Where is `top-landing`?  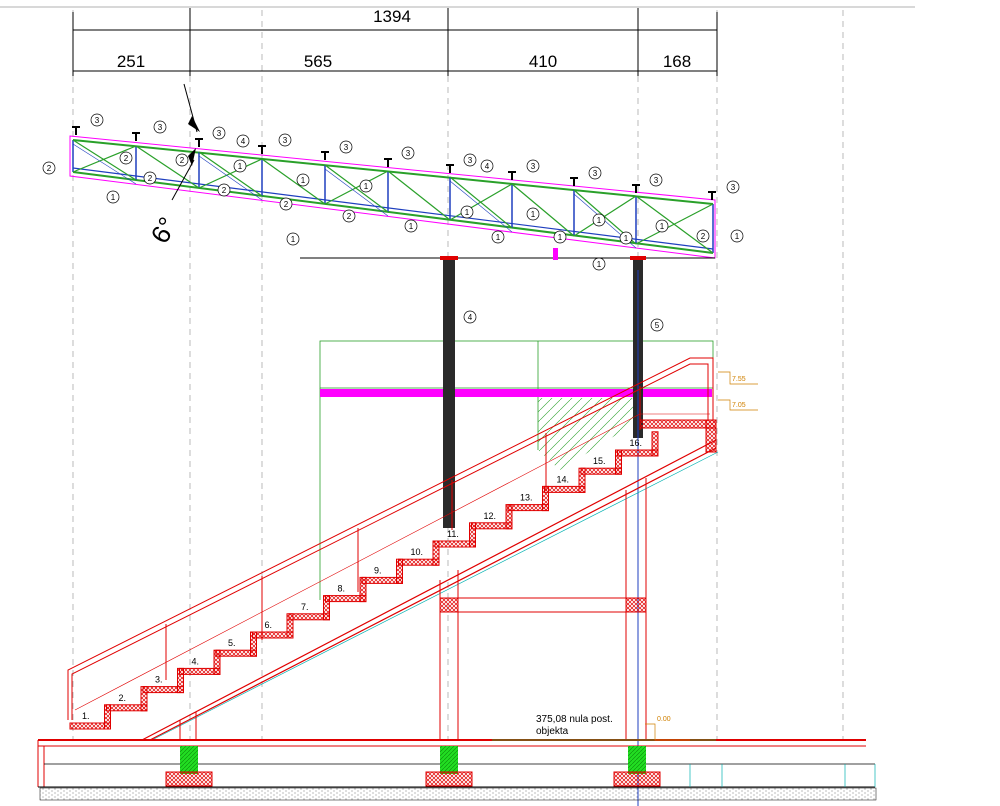
top-landing is located at coordinates (678, 424).